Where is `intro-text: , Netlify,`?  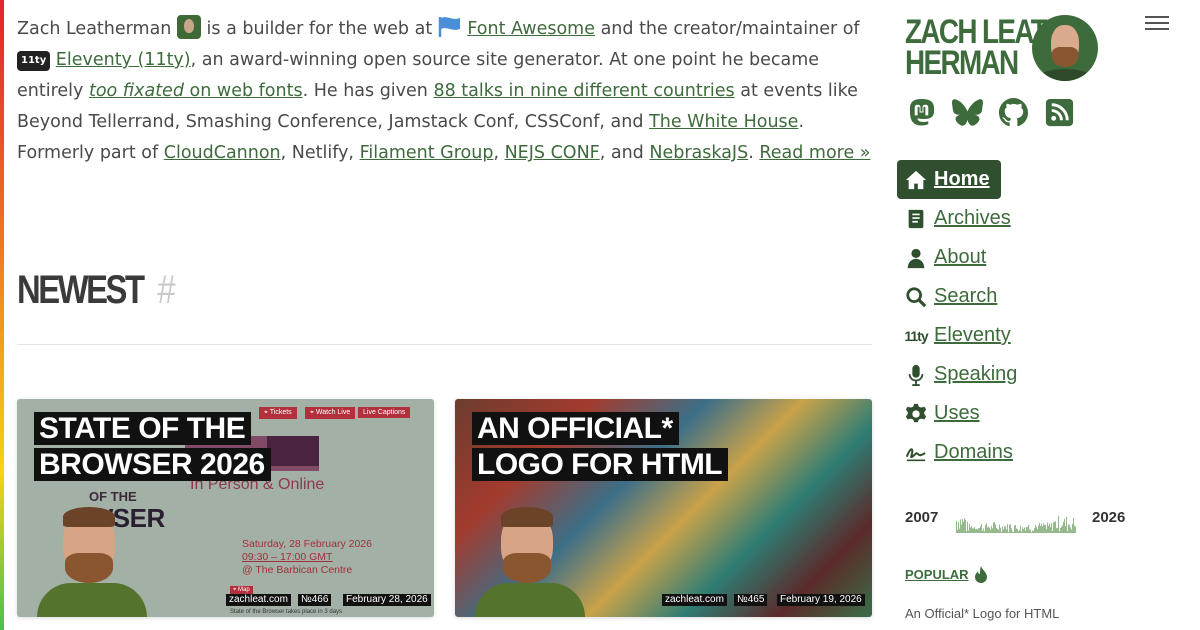 intro-text: , Netlify, is located at coordinates (317, 153).